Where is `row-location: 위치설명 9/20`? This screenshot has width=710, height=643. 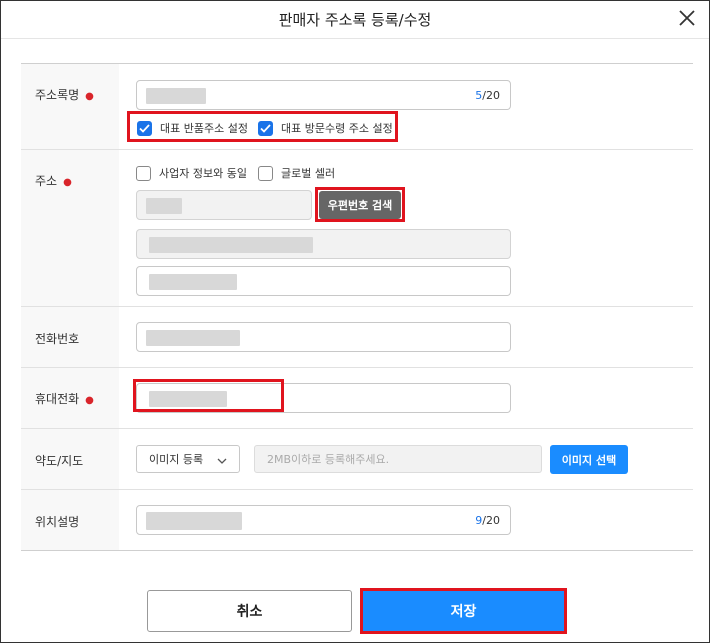
row-location: 위치설명 9/20 is located at coordinates (357, 520).